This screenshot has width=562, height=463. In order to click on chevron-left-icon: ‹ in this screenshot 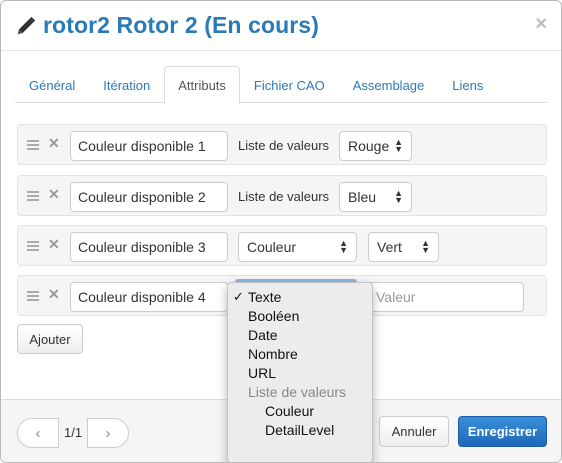, I will do `click(38, 433)`.